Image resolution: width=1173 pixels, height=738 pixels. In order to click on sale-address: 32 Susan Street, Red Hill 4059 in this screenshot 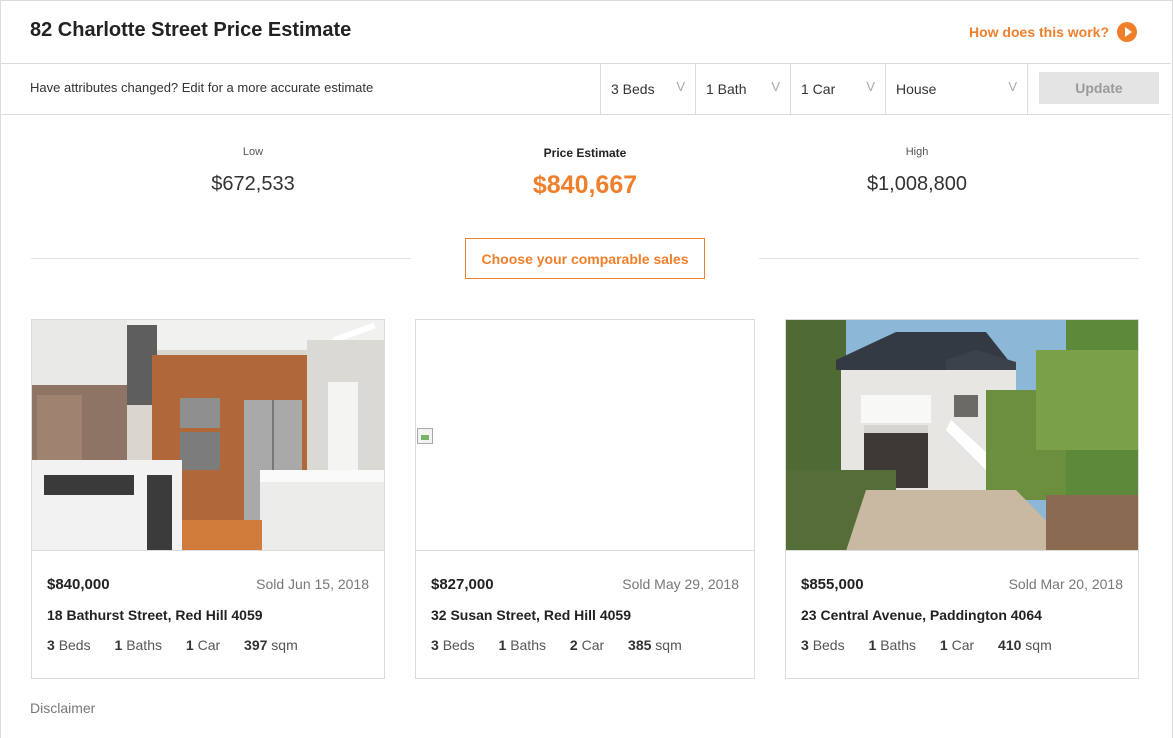, I will do `click(531, 615)`.